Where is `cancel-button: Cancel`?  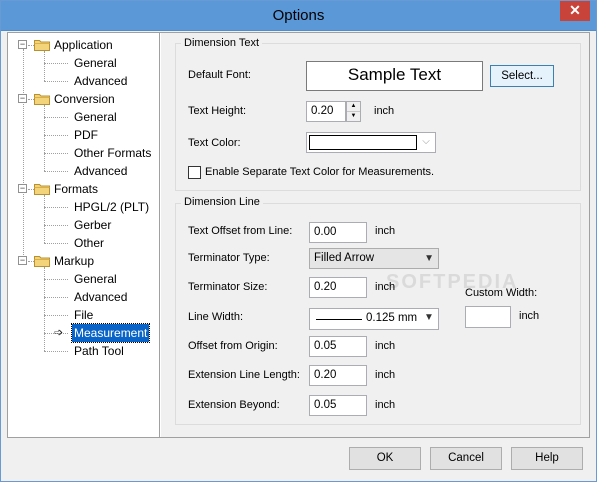 cancel-button: Cancel is located at coordinates (466, 458).